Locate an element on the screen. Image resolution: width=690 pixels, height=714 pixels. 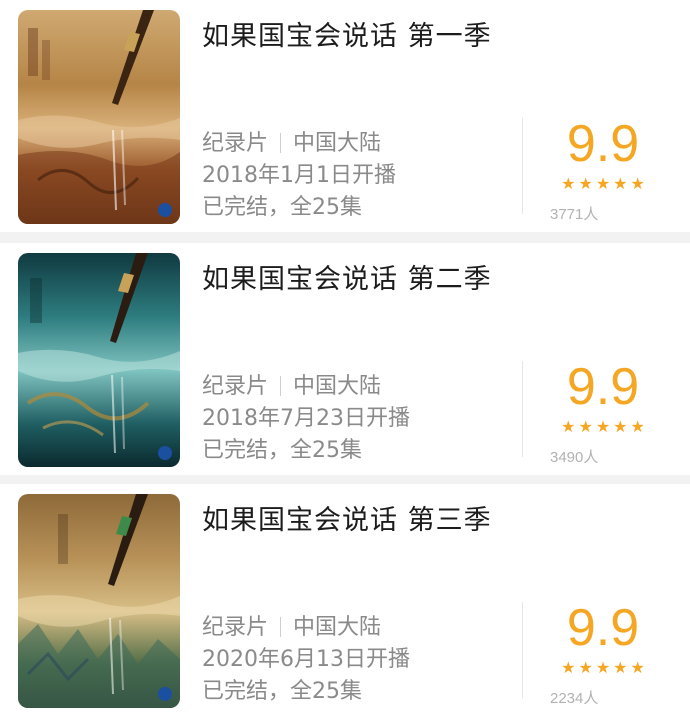
release-date: 2018年7月23日开播 is located at coordinates (306, 418).